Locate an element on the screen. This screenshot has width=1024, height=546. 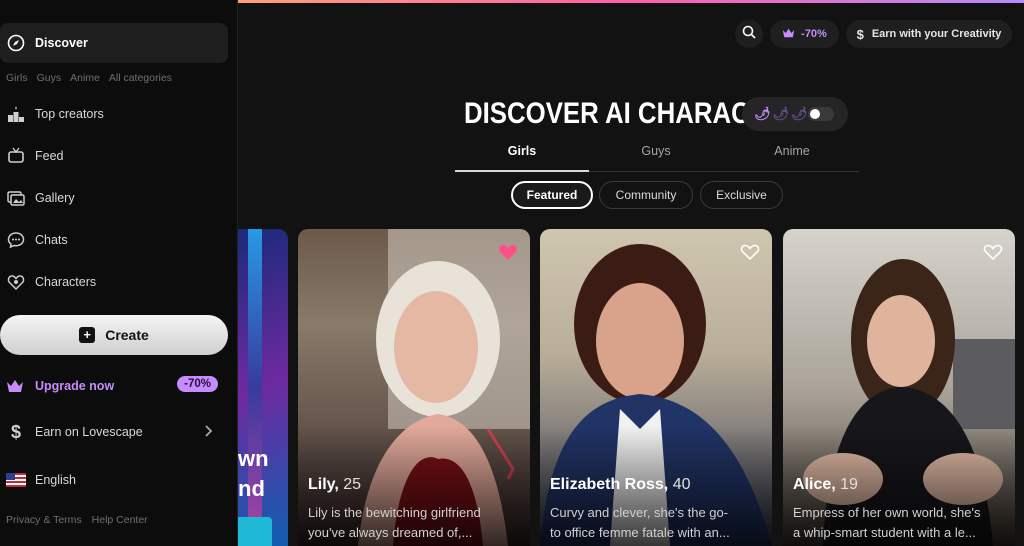
upgrade-now-link: Upgrade now -70% is located at coordinates (114, 386).